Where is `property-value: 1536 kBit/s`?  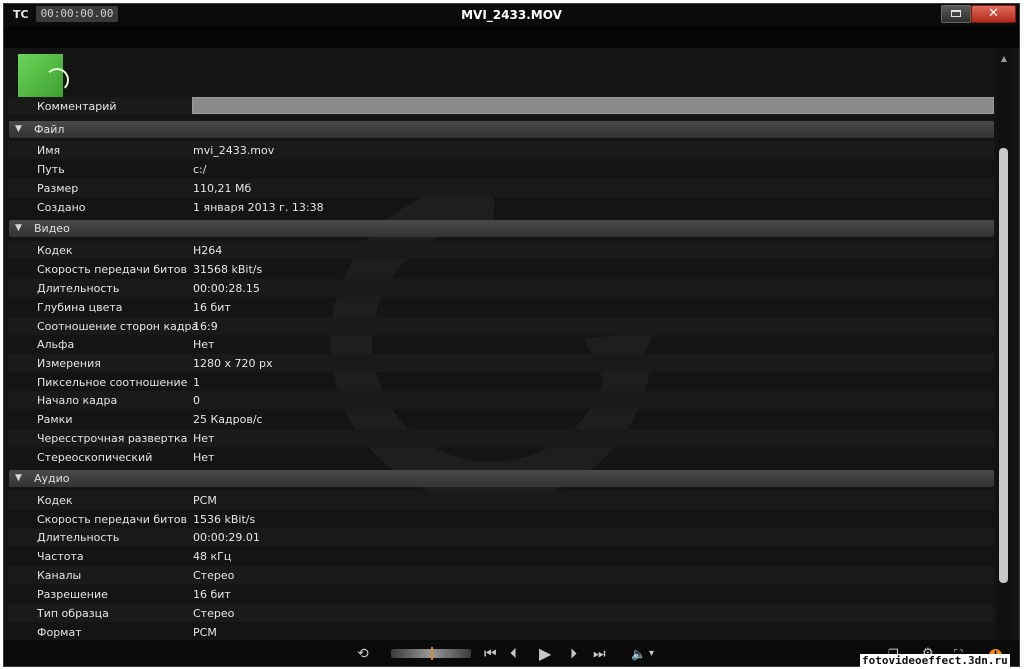
property-value: 1536 kBit/s is located at coordinates (224, 519).